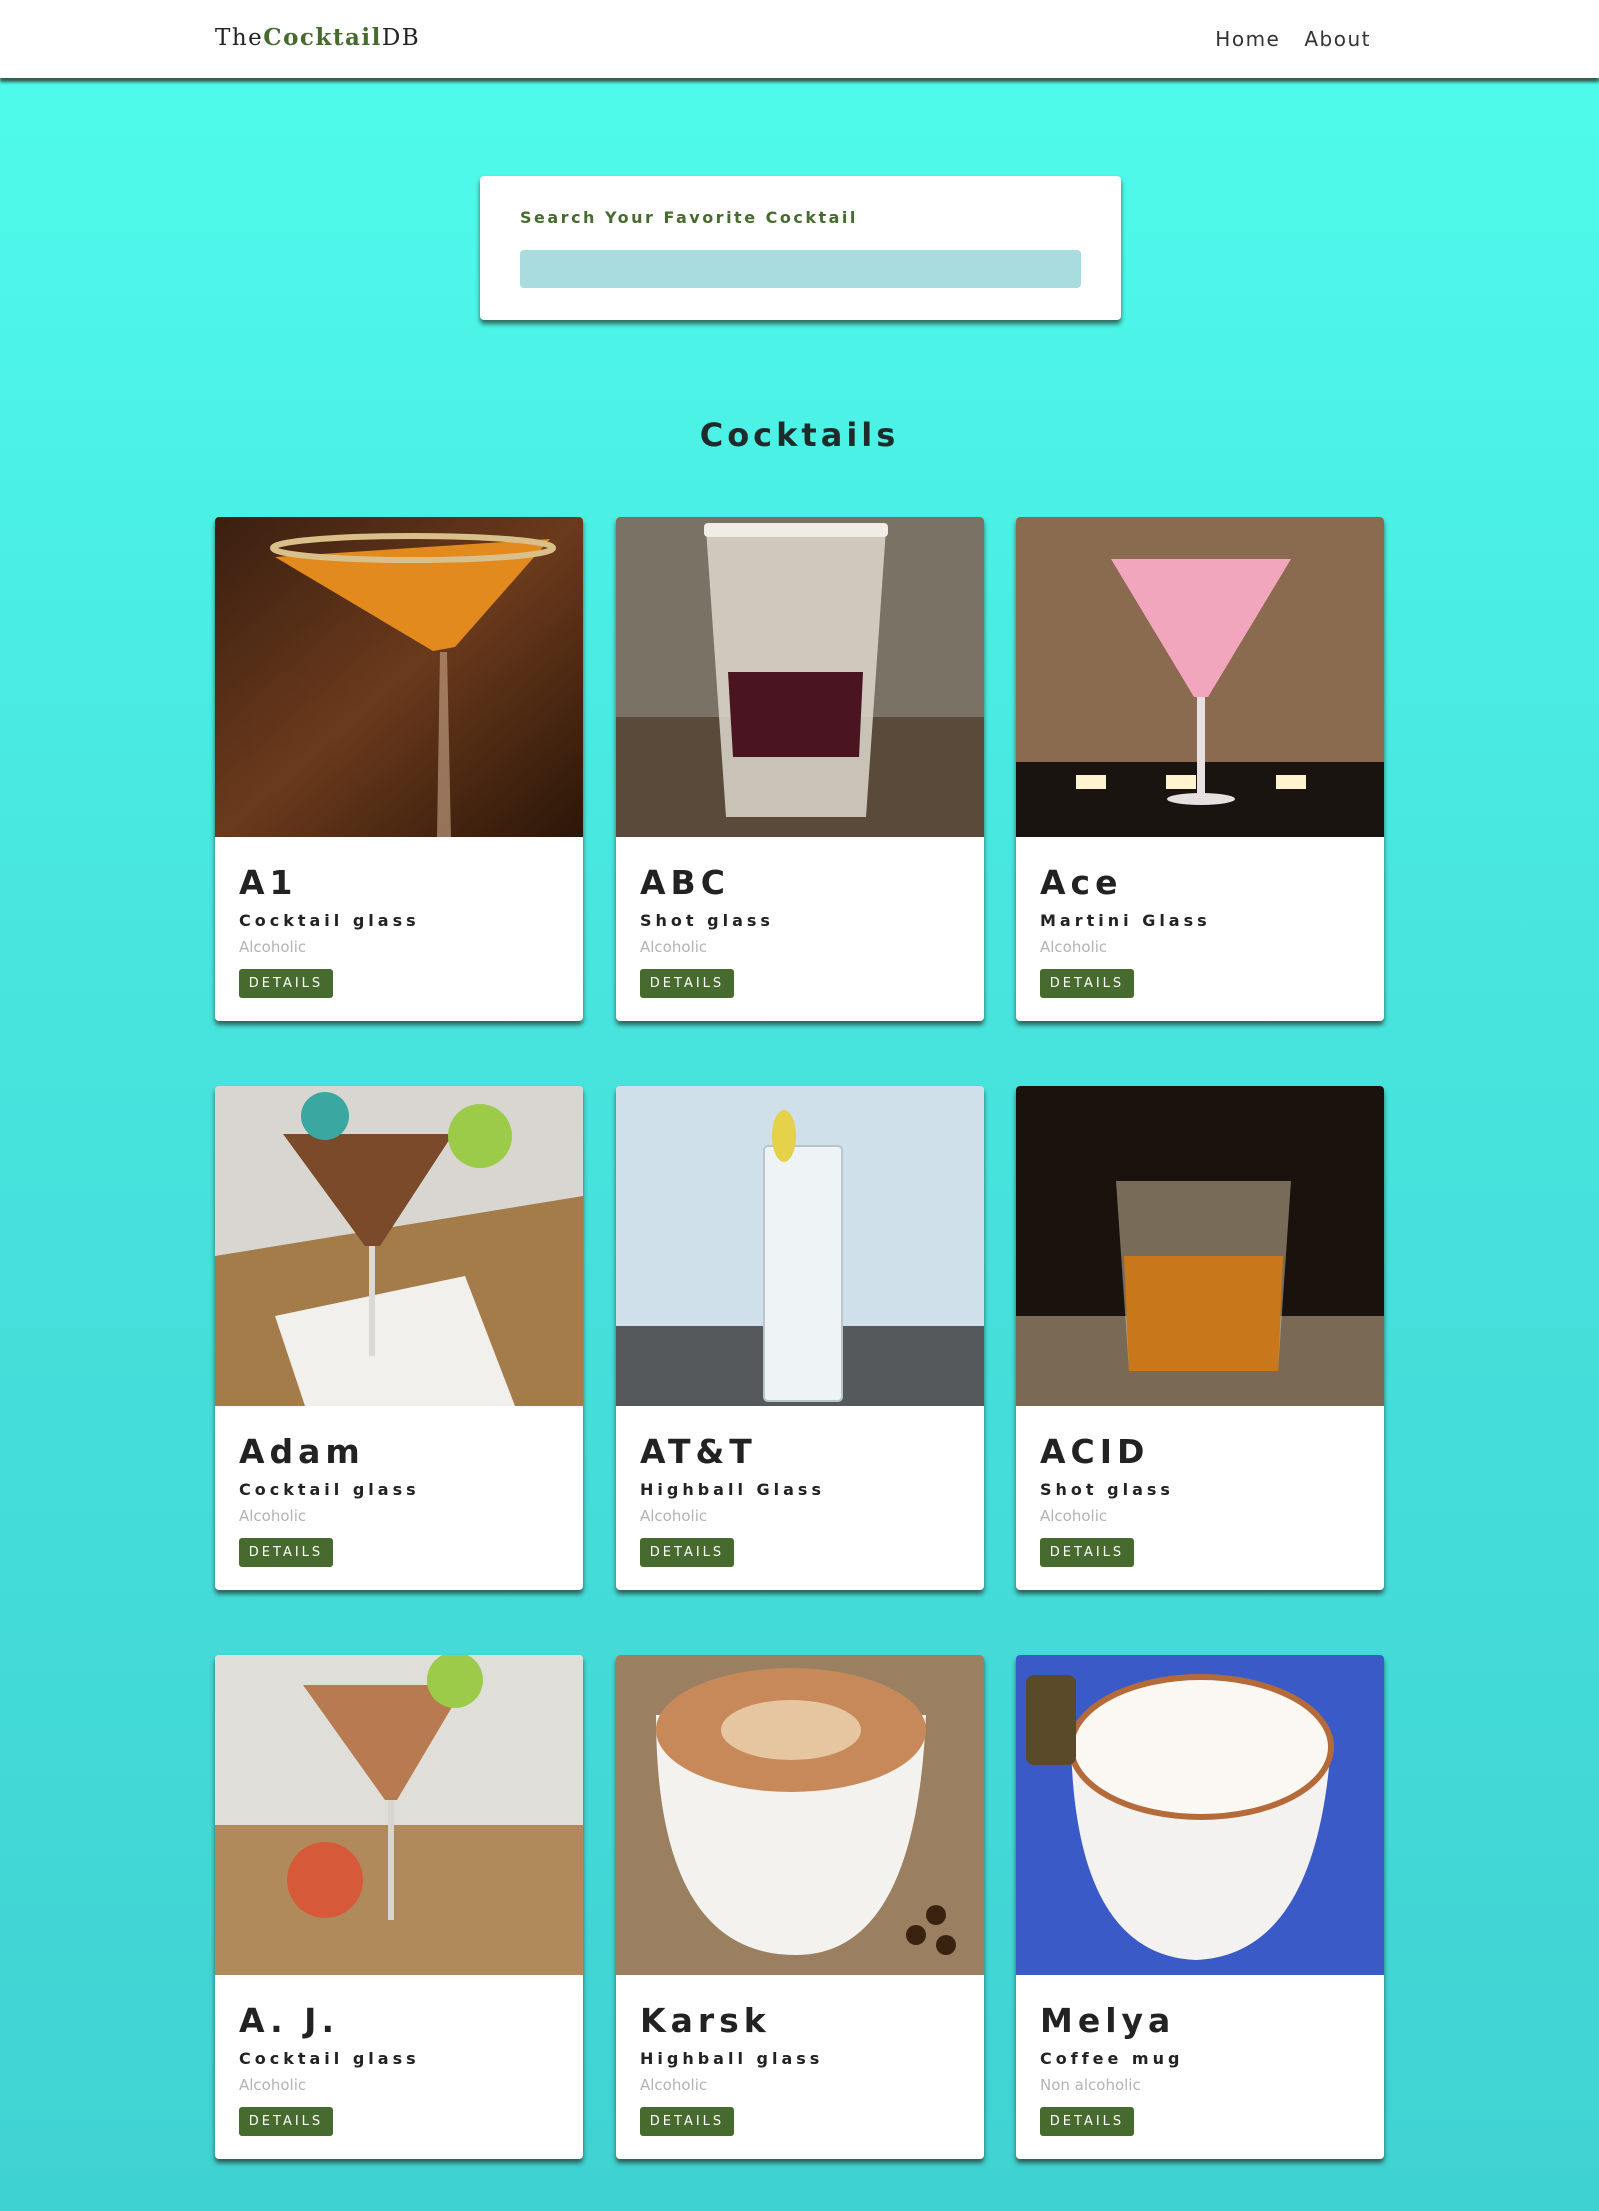 The width and height of the screenshot is (1599, 2211). I want to click on cocktail-card: ABC Shot glass Alcoholic DETAILS, so click(800, 769).